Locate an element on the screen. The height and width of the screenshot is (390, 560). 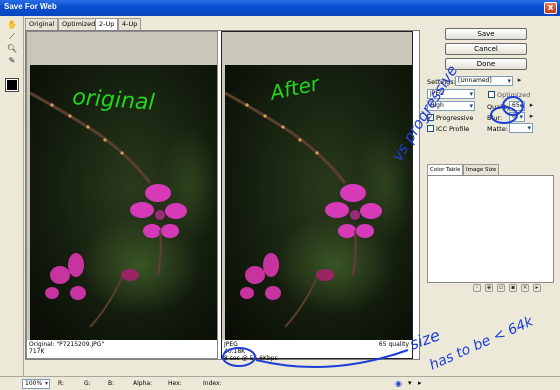
lock-color-icon: ▫ is located at coordinates (501, 288).